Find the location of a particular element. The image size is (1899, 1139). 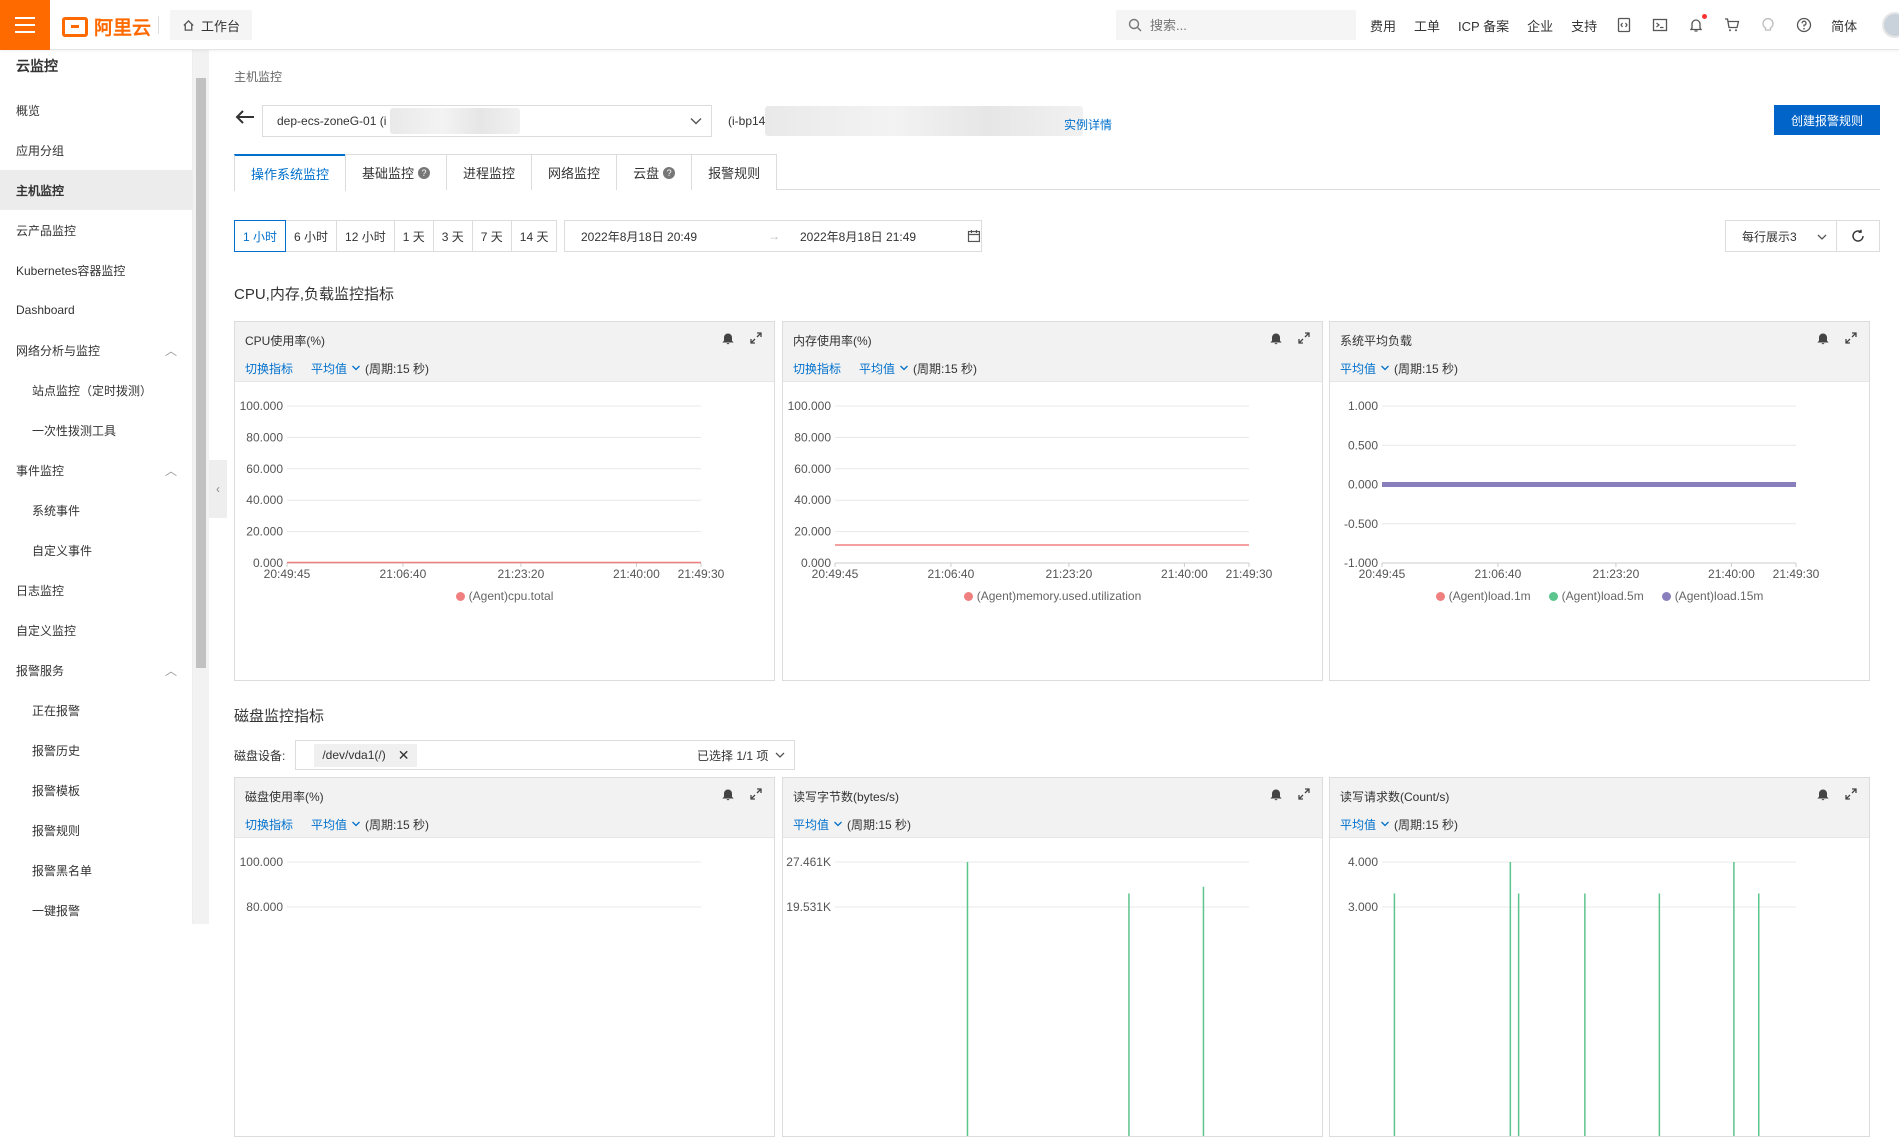

breadcrumb: 主机监控 is located at coordinates (258, 76).